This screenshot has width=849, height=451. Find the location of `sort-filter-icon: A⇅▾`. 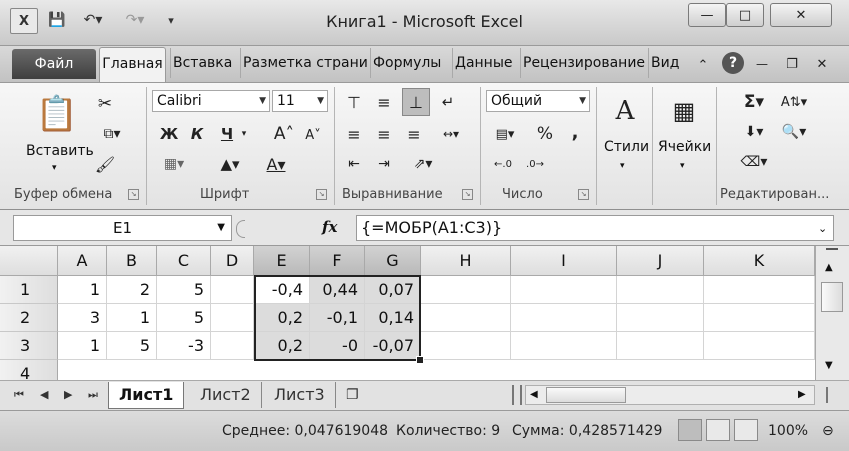

sort-filter-icon: A⇅▾ is located at coordinates (794, 102).